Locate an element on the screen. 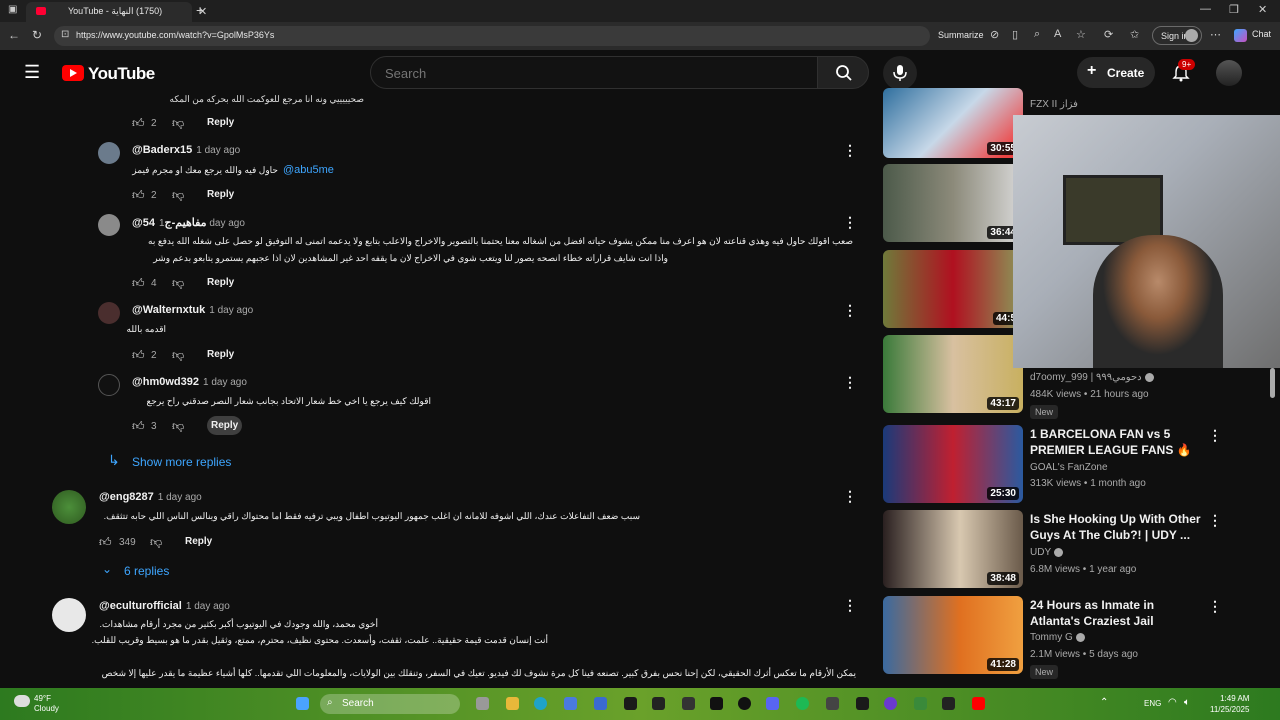 This screenshot has width=1280, height=720. video-channel: FZX II فزاز is located at coordinates (1054, 104).